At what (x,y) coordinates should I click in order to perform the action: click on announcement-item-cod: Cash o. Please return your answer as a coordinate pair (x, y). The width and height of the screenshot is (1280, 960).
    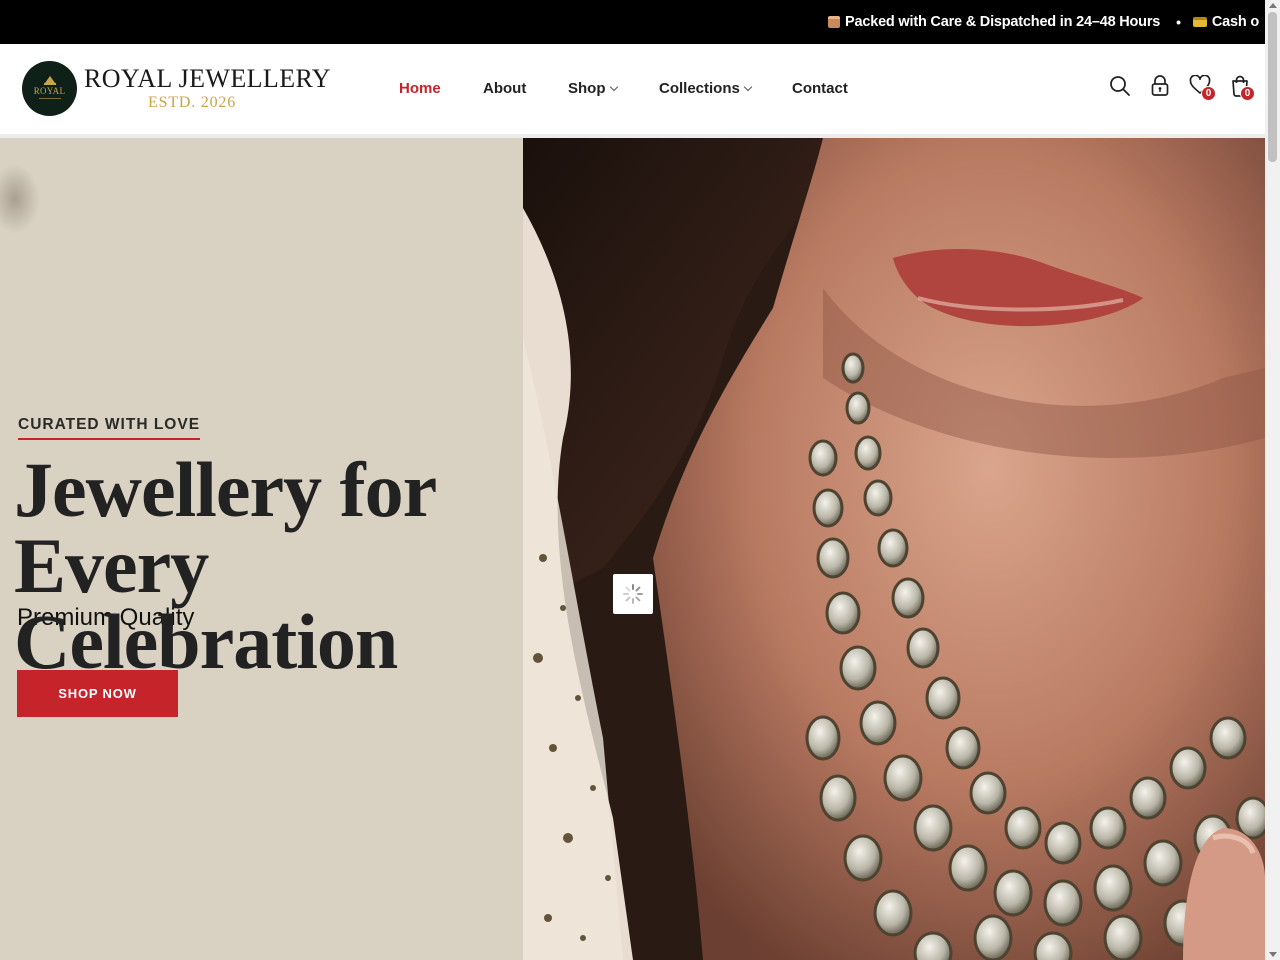
    Looking at the image, I should click on (1226, 22).